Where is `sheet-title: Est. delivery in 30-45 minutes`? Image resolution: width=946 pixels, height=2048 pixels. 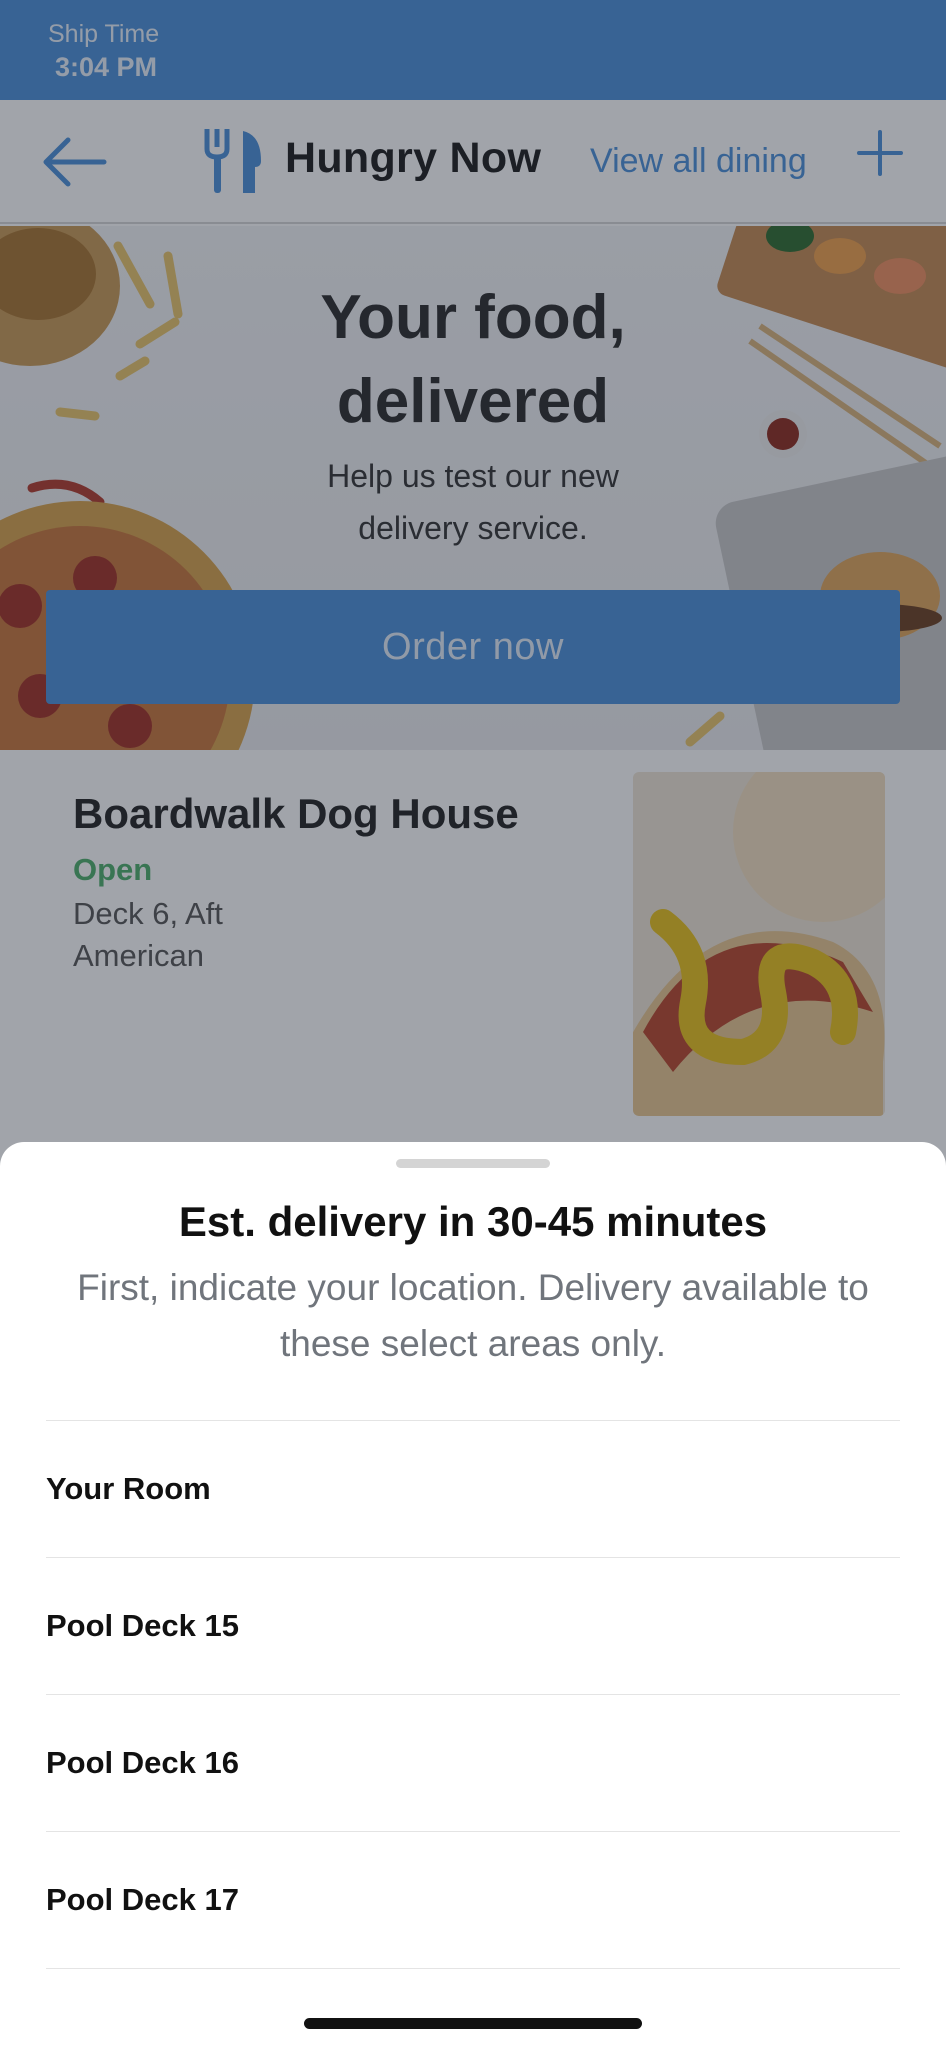
sheet-title: Est. delivery in 30-45 minutes is located at coordinates (473, 1221).